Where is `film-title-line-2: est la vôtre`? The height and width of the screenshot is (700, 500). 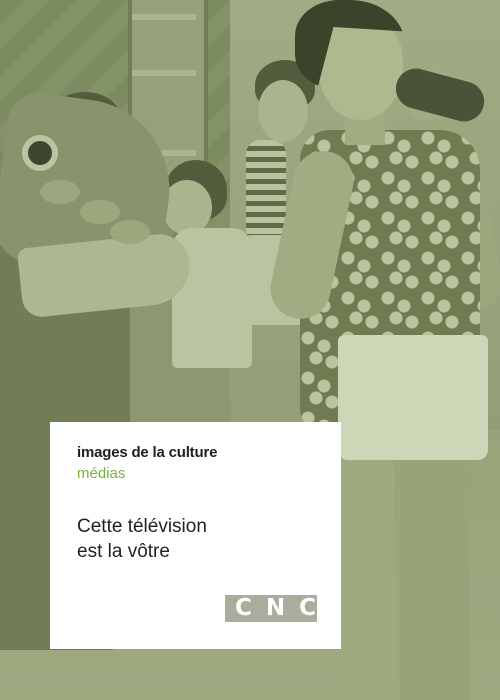 film-title-line-2: est la vôtre is located at coordinates (123, 551).